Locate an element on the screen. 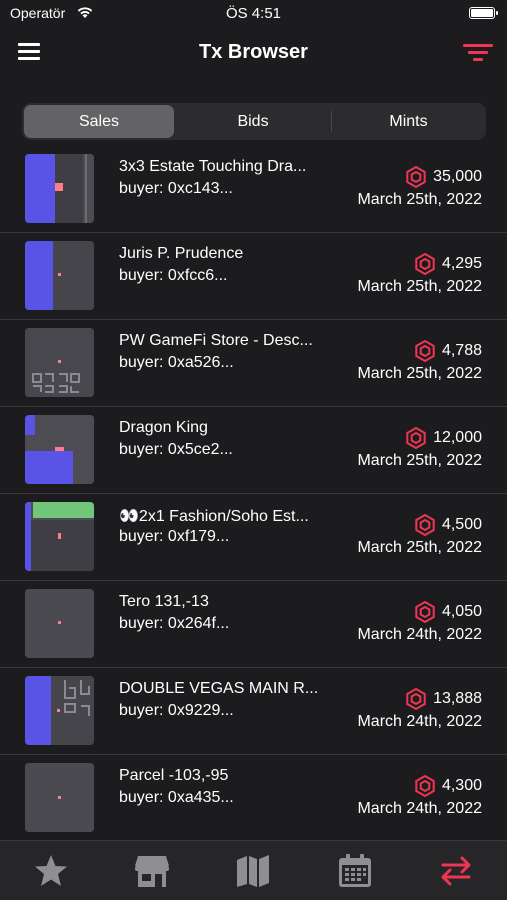 This screenshot has width=507, height=900. transfer-arrows-icon is located at coordinates (456, 871).